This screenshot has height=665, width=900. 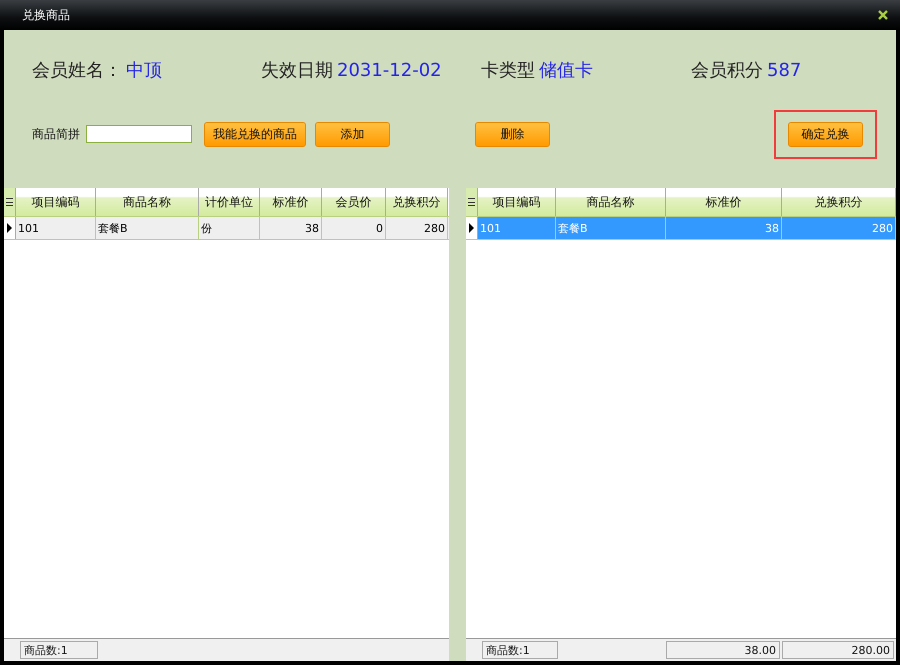 I want to click on column-header: 计价单位, so click(x=229, y=202).